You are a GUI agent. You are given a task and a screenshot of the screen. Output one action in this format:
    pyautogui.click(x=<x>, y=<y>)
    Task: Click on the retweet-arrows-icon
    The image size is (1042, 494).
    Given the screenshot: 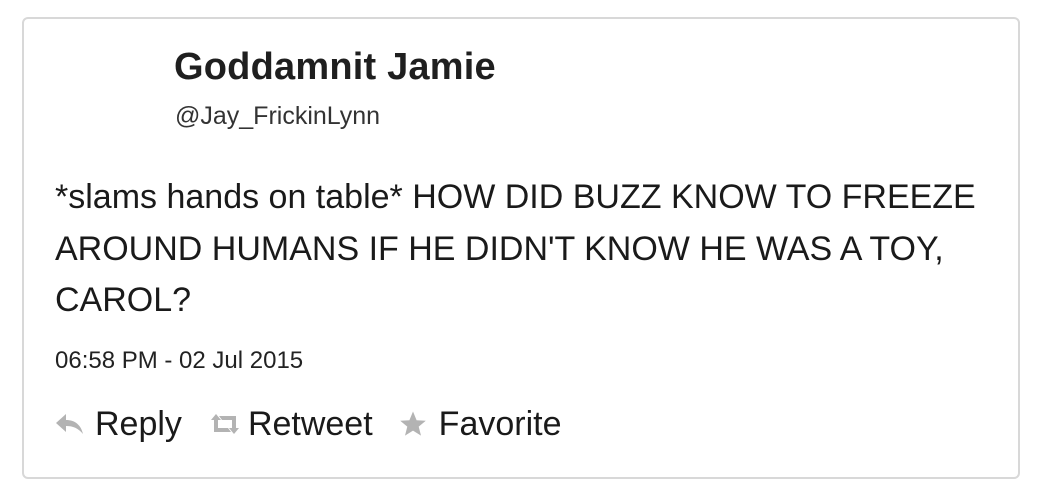 What is the action you would take?
    pyautogui.click(x=225, y=424)
    